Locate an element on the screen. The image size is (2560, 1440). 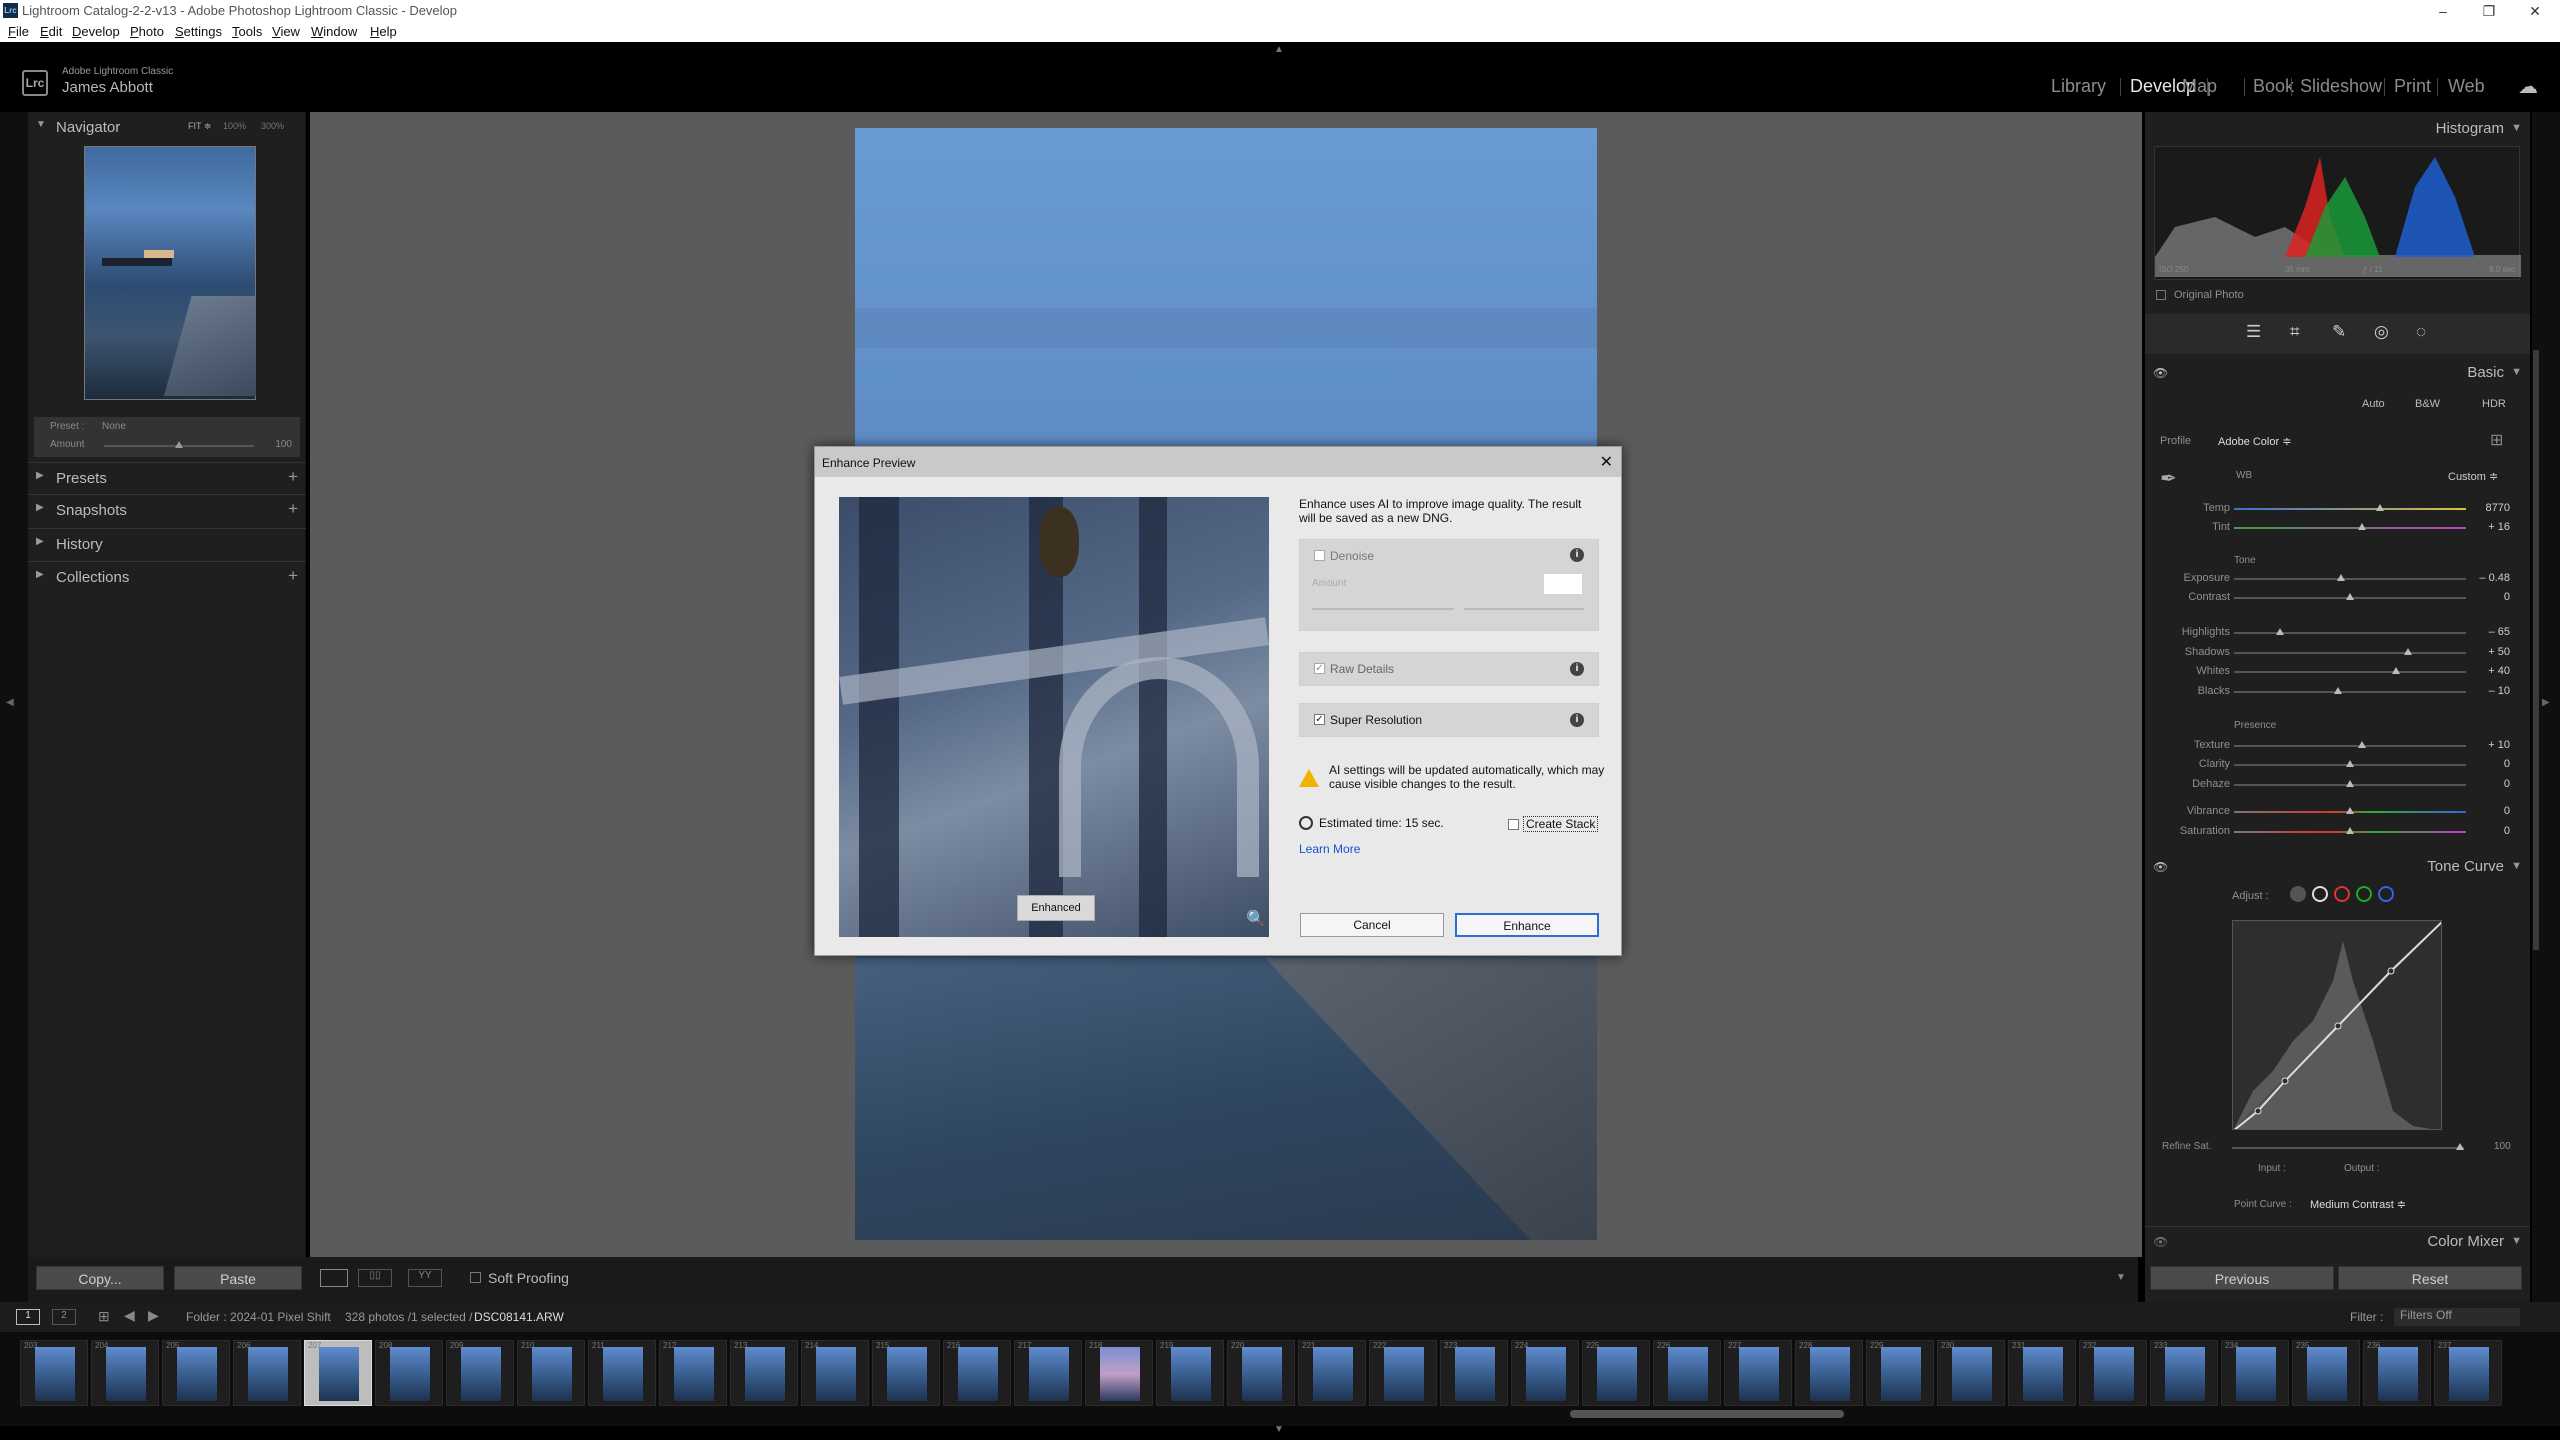
slider-knob-clarity is located at coordinates (2350, 763).